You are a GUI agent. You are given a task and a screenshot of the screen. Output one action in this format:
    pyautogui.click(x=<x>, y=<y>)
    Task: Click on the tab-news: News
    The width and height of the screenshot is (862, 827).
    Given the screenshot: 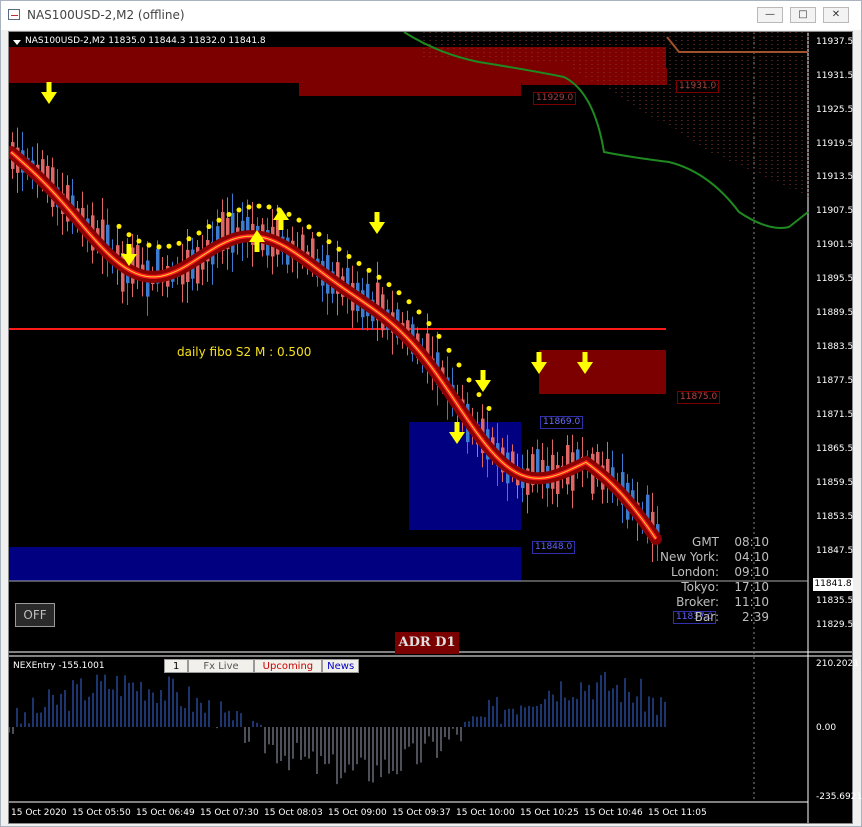 What is the action you would take?
    pyautogui.click(x=341, y=666)
    